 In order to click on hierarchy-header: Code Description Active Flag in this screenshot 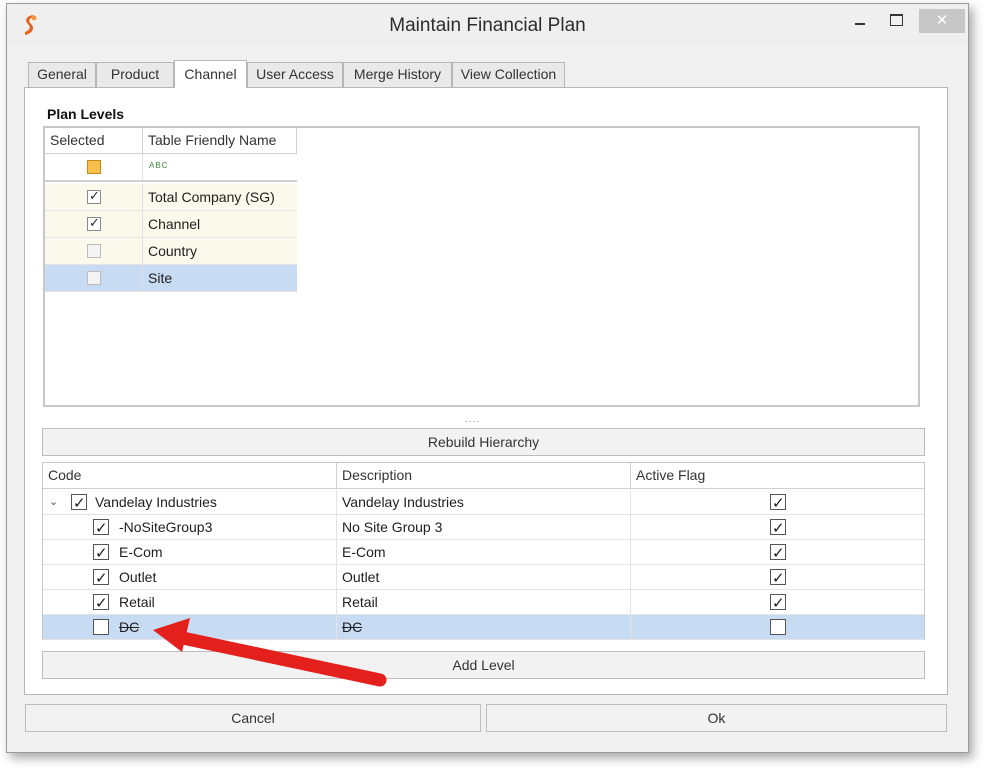, I will do `click(483, 476)`.